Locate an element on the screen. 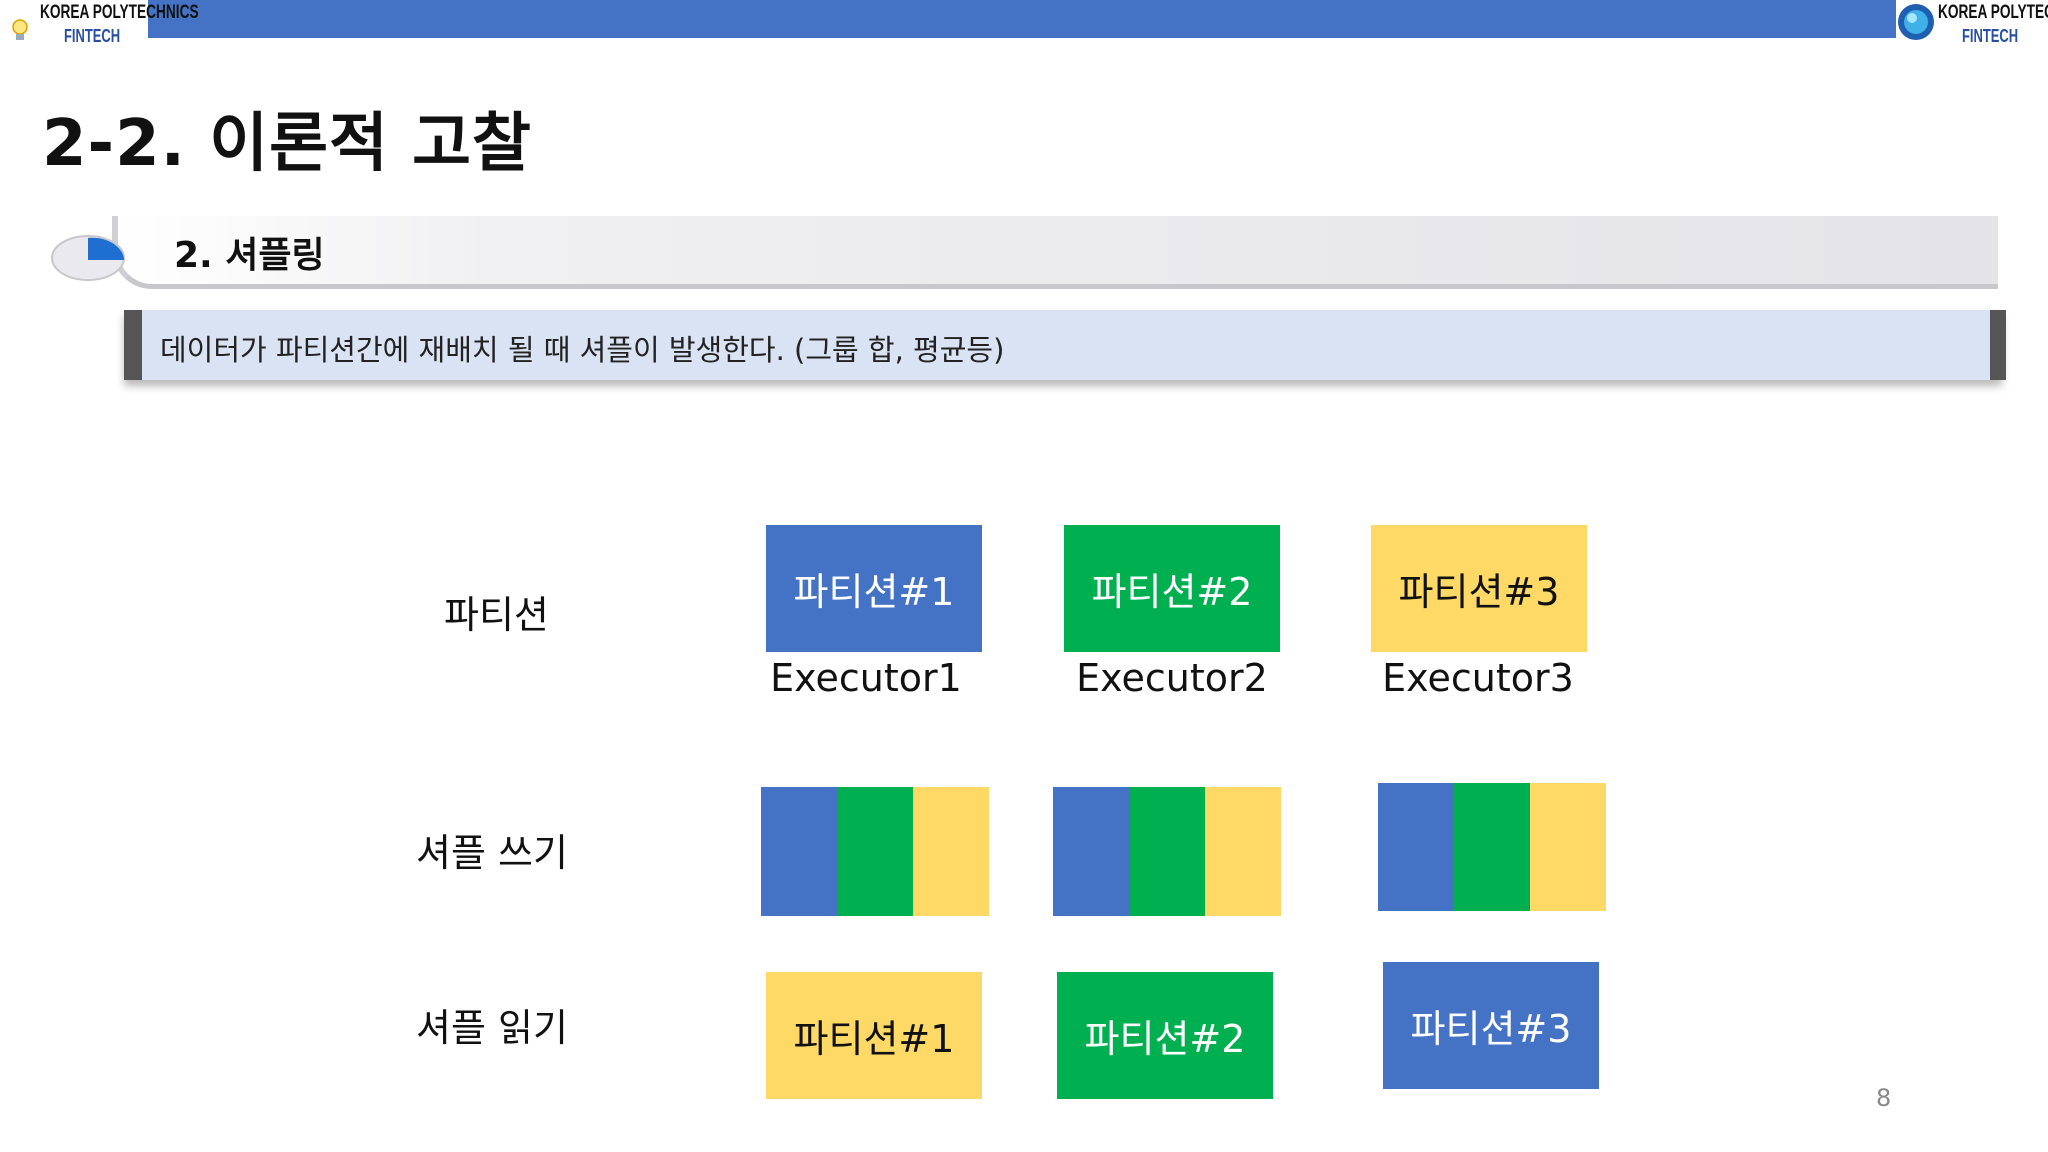 Image resolution: width=2048 pixels, height=1152 pixels. logo-right: KOREA POLYTECHNICS FINTECH is located at coordinates (1972, 26).